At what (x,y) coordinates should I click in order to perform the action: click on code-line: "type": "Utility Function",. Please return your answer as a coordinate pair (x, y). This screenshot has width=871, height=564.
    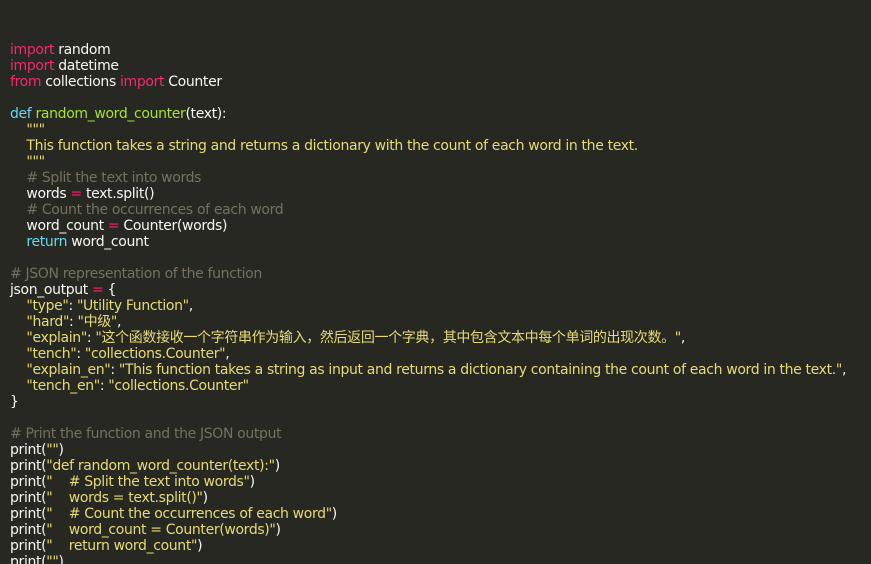
    Looking at the image, I should click on (440, 306).